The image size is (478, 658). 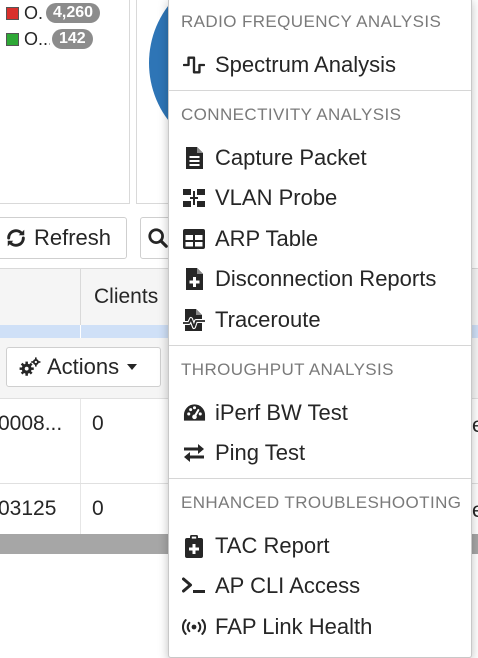 What do you see at coordinates (291, 157) in the screenshot?
I see `menu-item-label: Capture Packet` at bounding box center [291, 157].